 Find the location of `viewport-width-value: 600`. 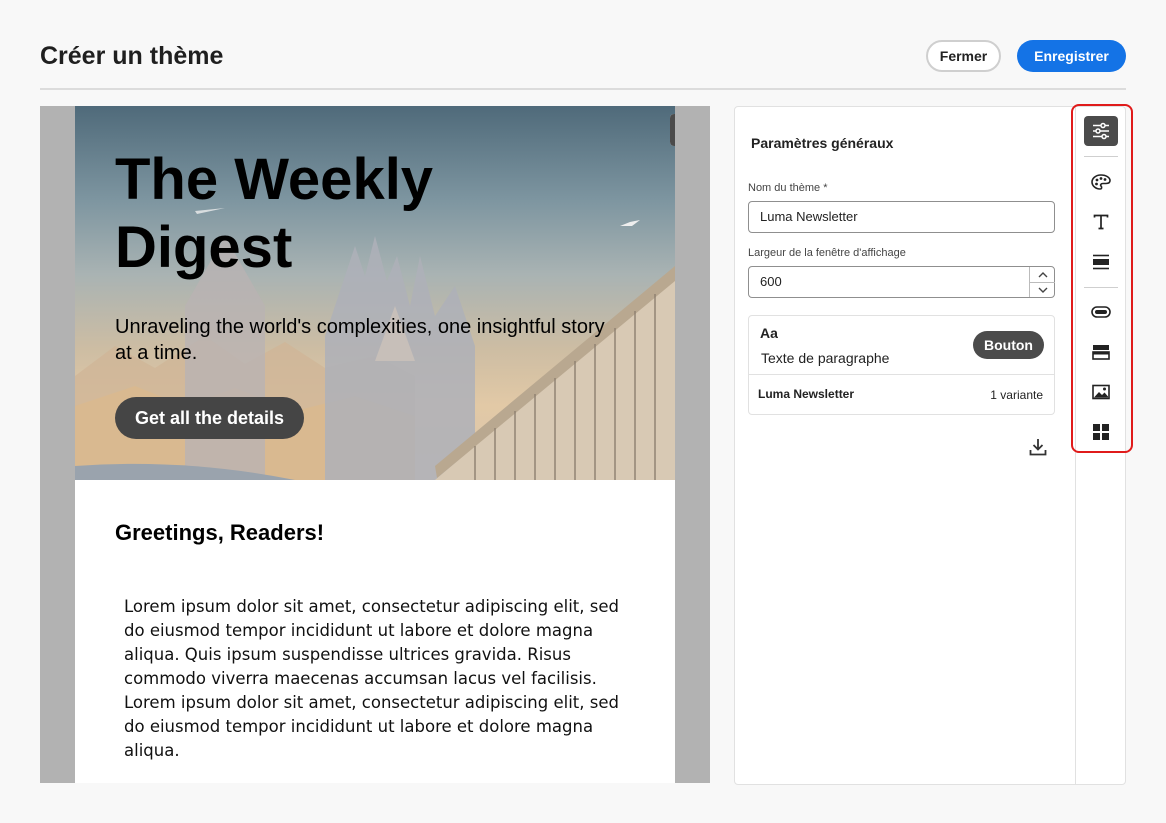

viewport-width-value: 600 is located at coordinates (771, 281).